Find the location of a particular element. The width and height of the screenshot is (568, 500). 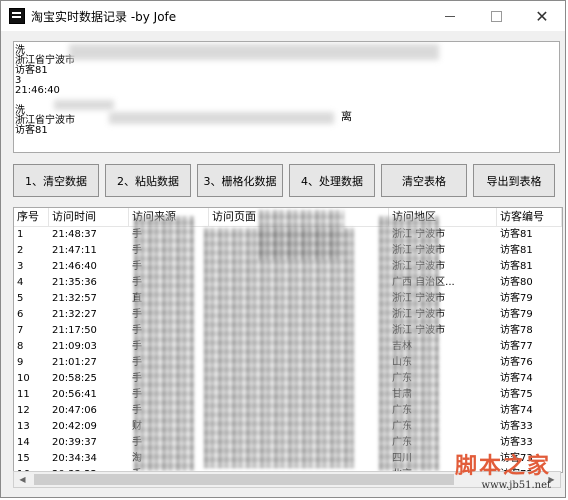

paste-data-button: 2、粘贴数据 is located at coordinates (148, 180).